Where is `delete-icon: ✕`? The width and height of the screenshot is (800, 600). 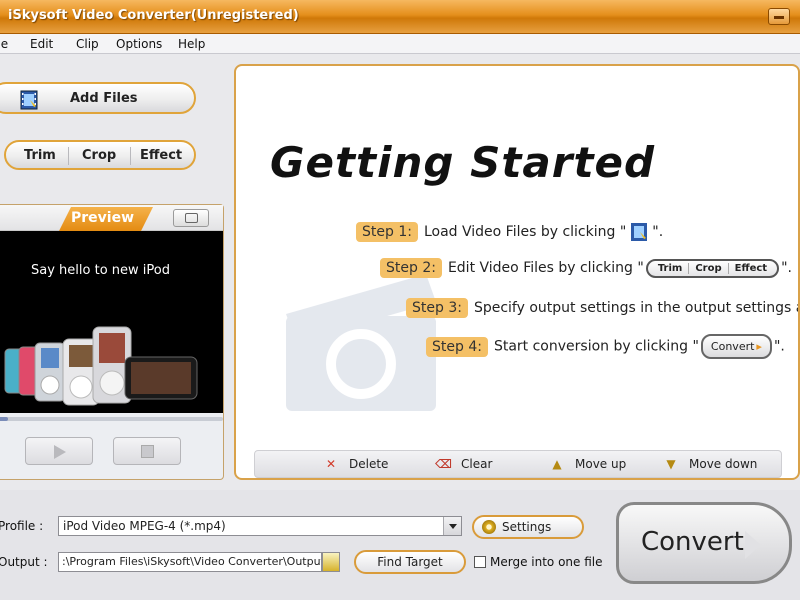
delete-icon: ✕ is located at coordinates (331, 464).